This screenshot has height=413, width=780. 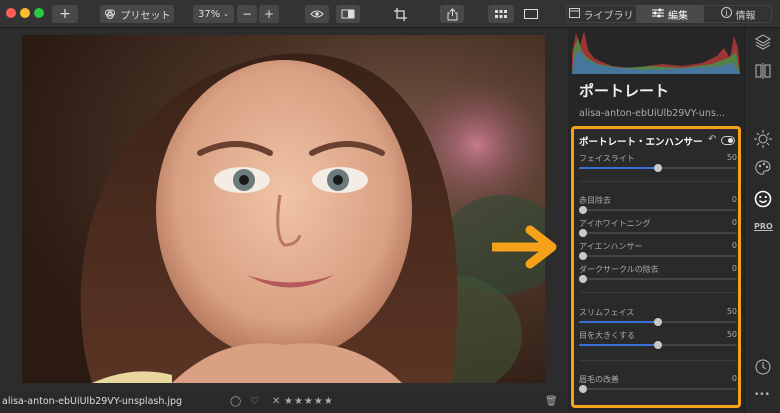 I want to click on histogram, so click(x=656, y=52).